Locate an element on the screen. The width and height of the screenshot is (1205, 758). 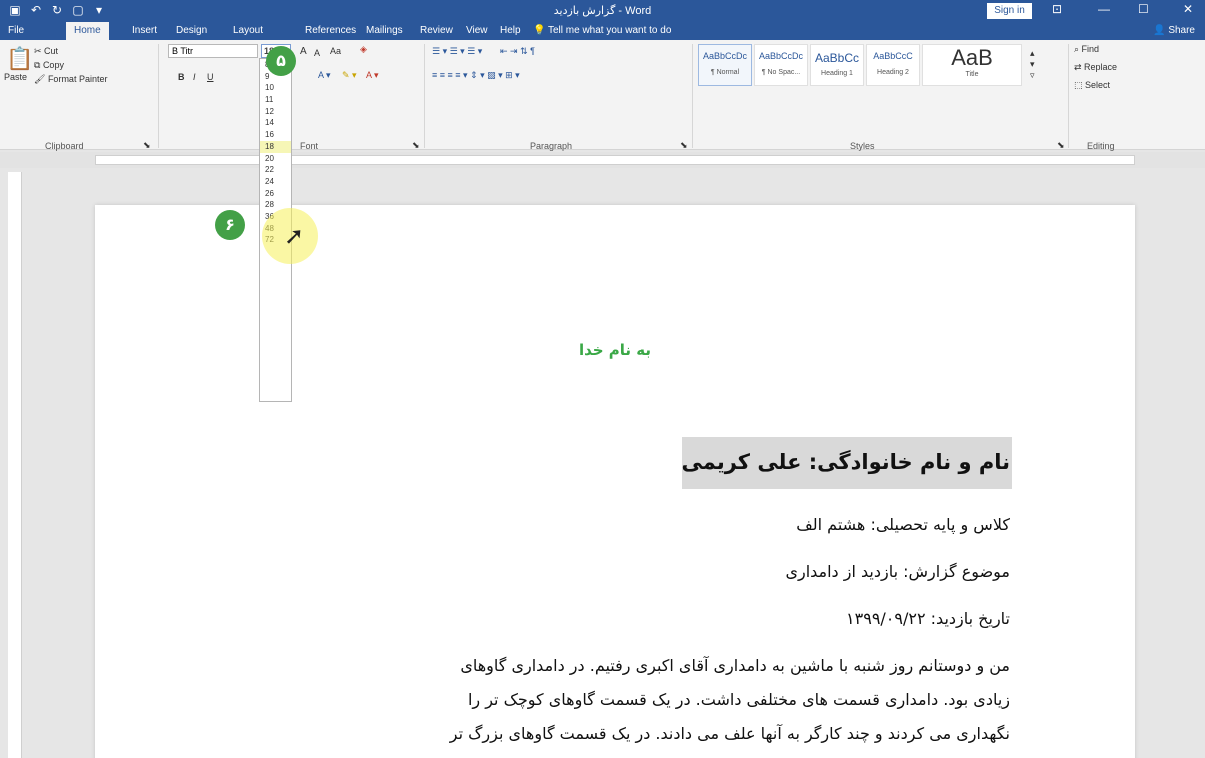
replace-button: ⇄ Replace is located at coordinates (1095, 67).